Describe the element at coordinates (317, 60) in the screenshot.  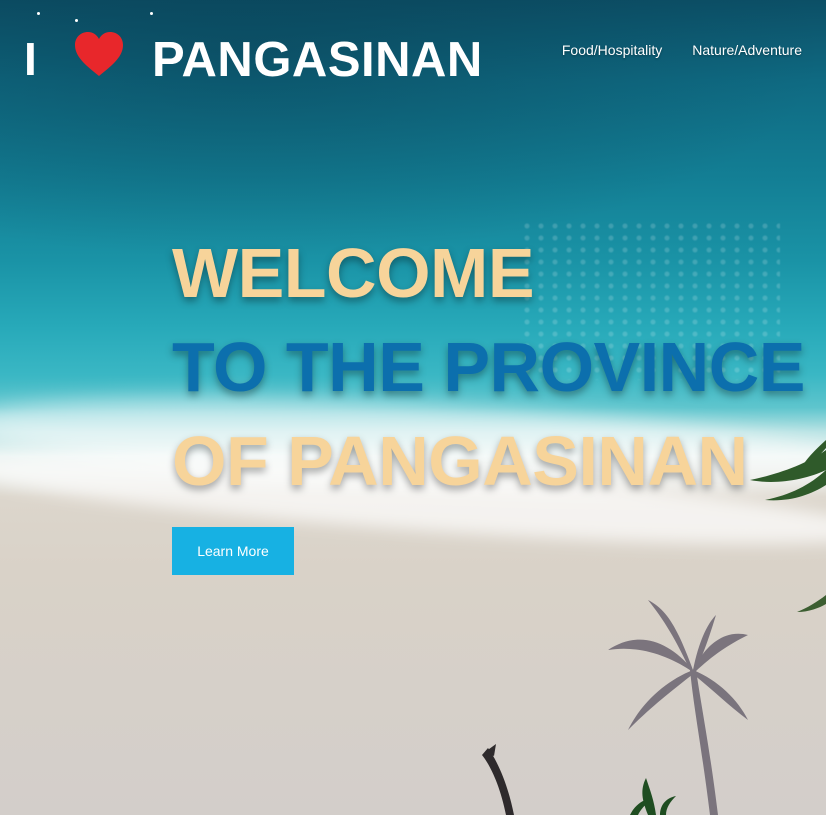
I see `logo-name-text: PANGASINAN` at that location.